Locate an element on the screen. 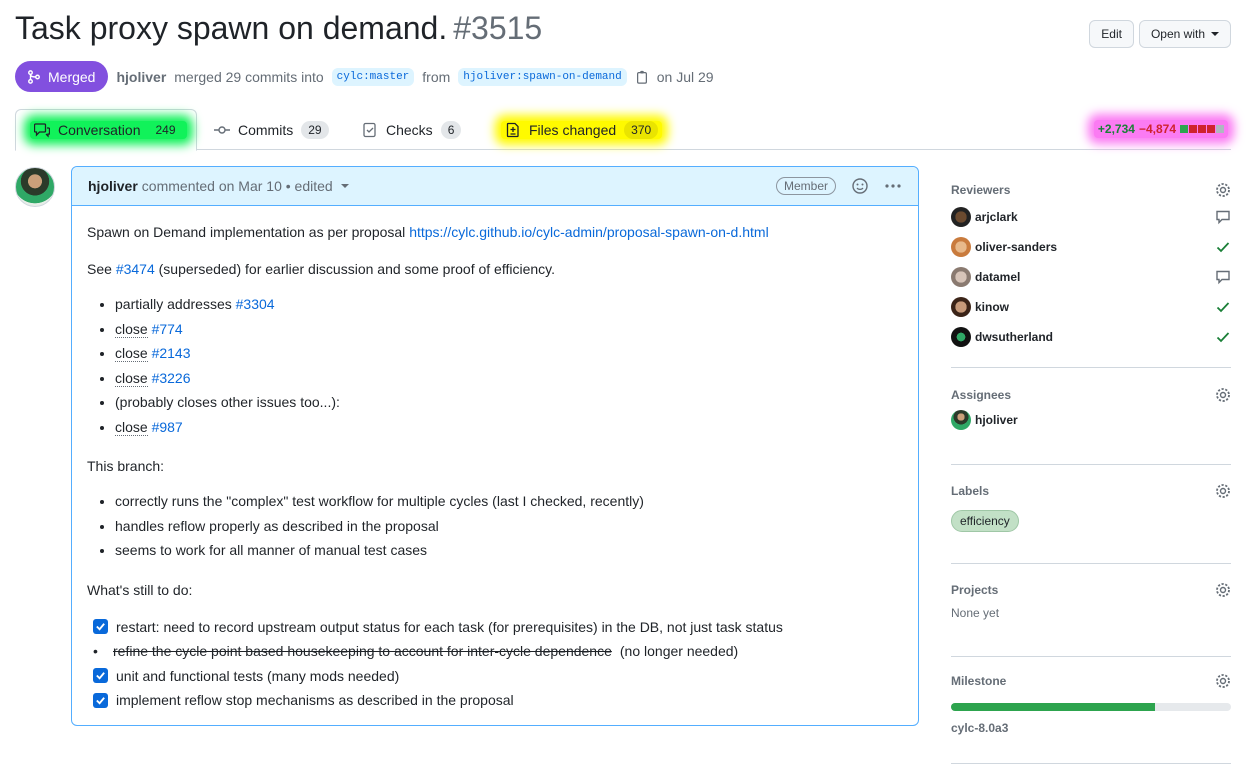 This screenshot has height=764, width=1252. label-efficiency: efficiency is located at coordinates (985, 521).